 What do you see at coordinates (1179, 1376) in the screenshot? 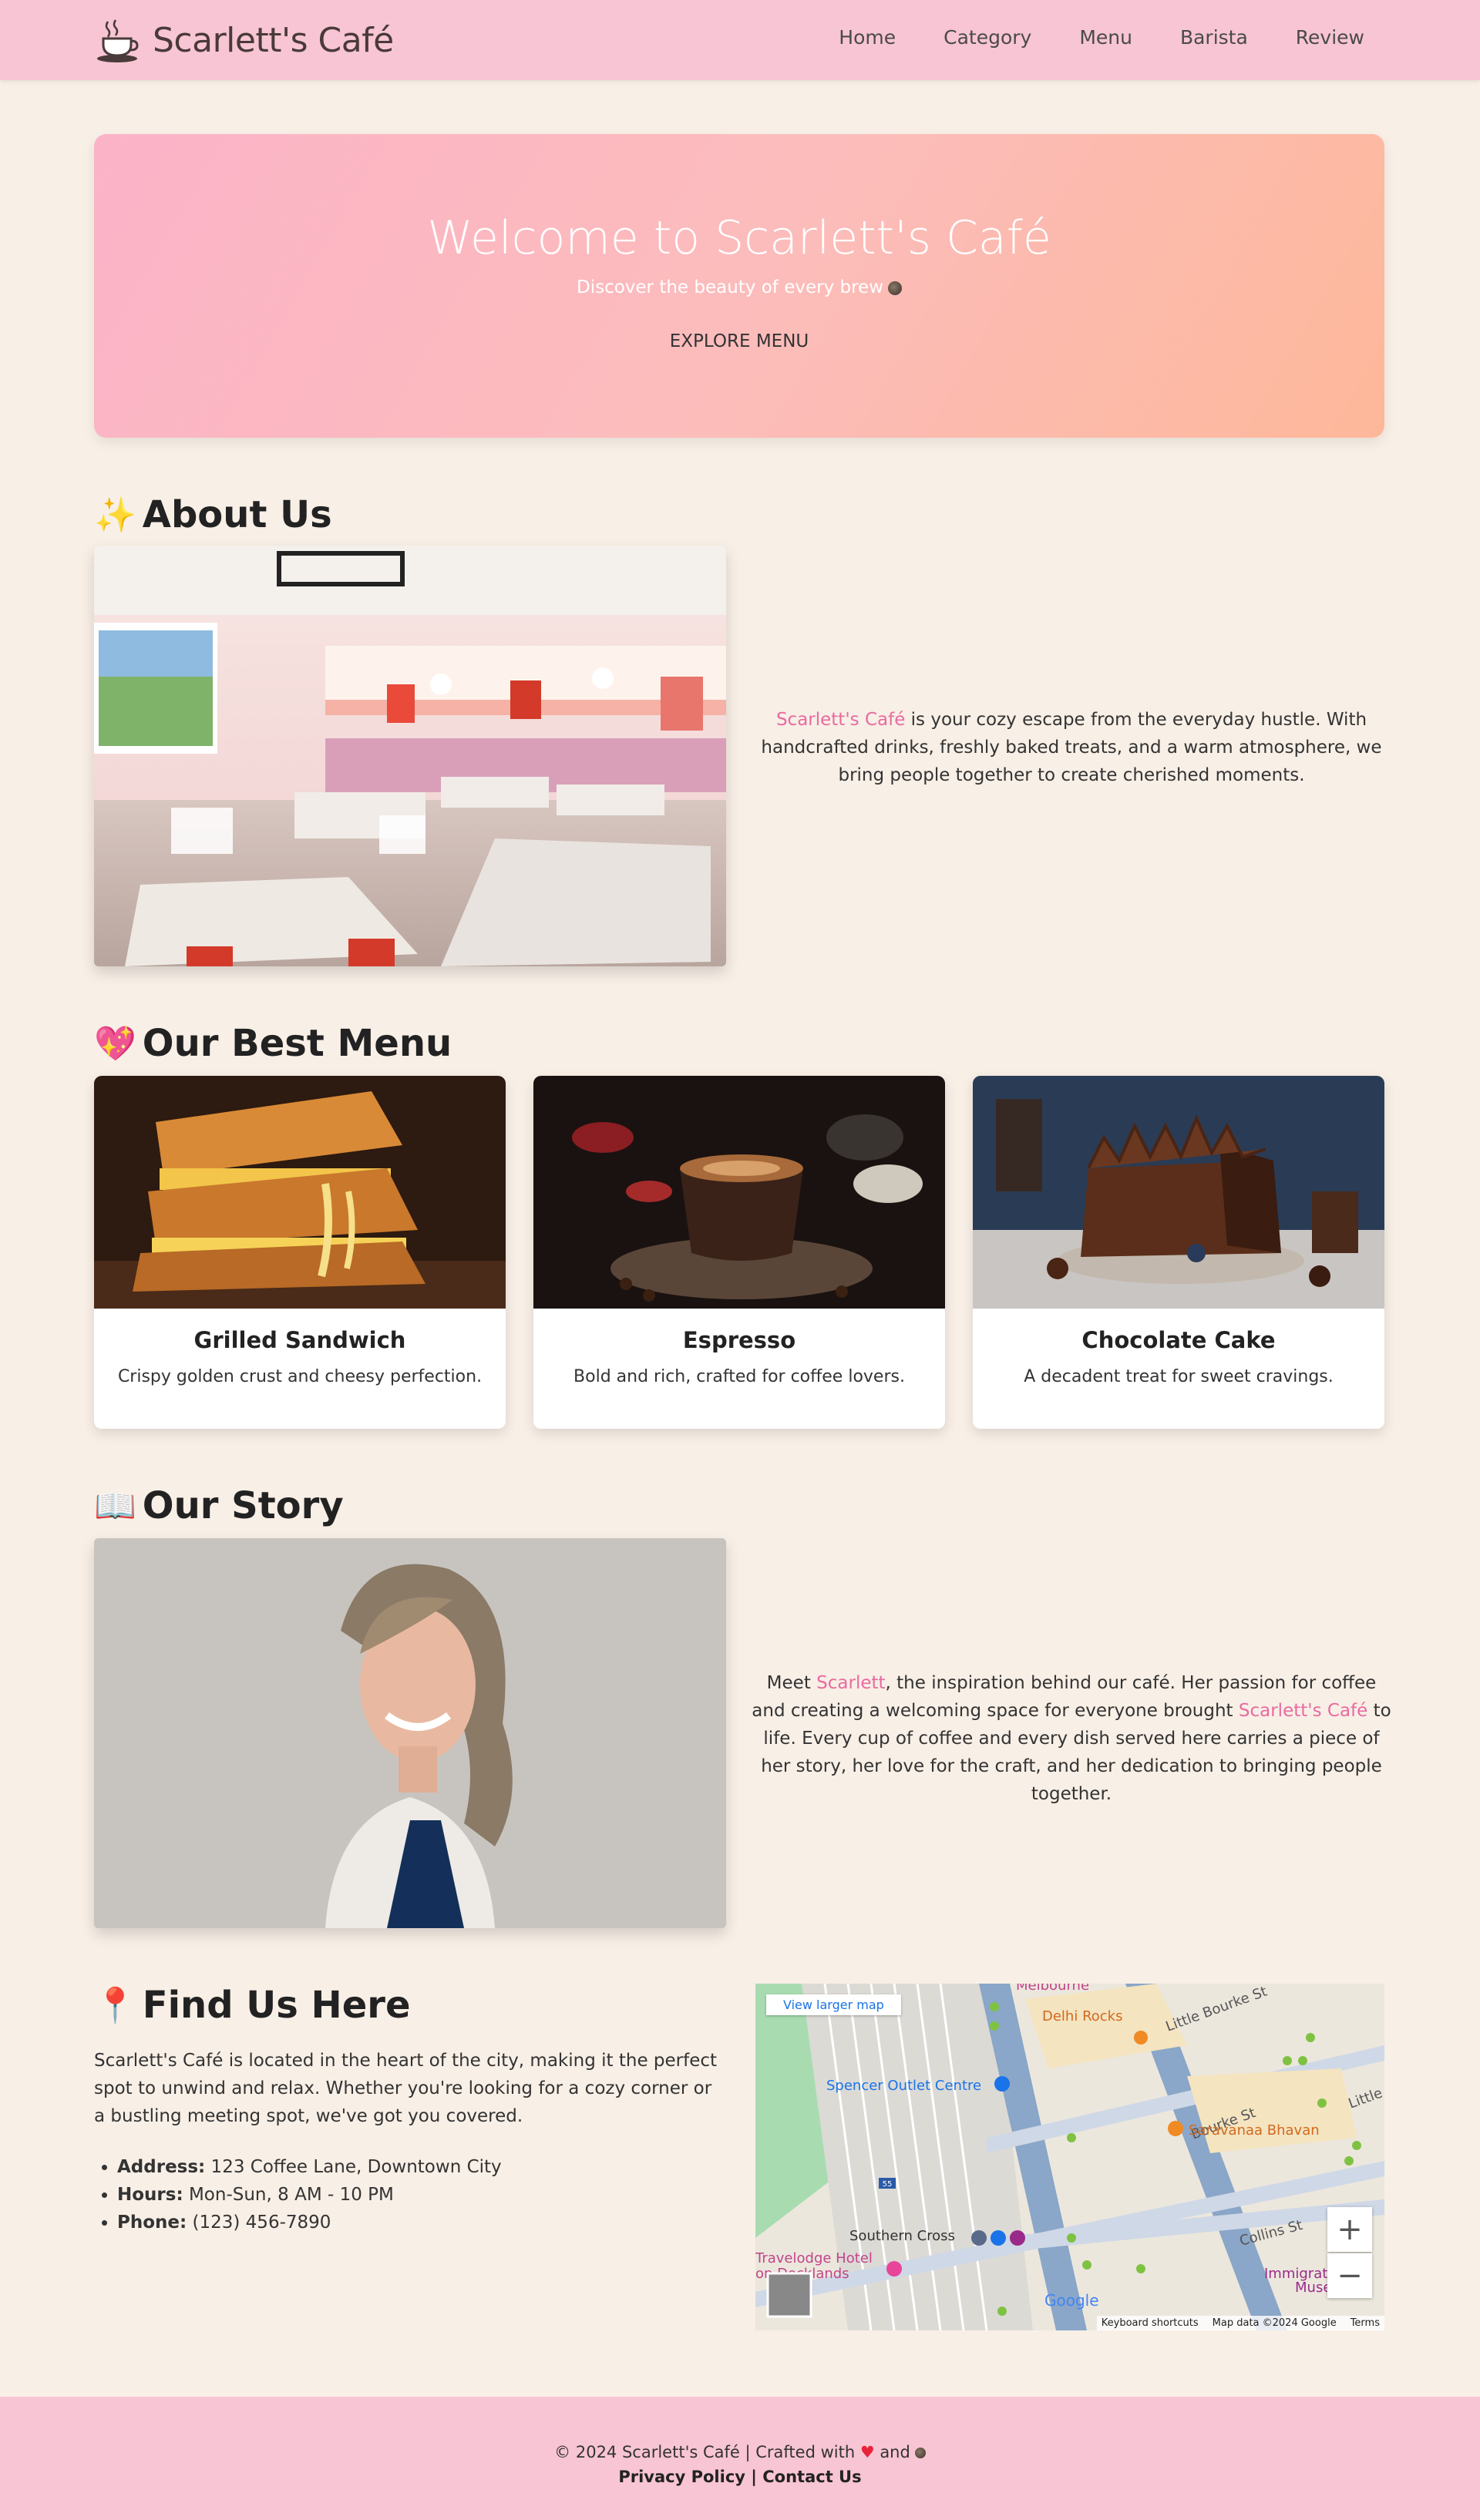
I see `menu-item-desc: A decadent treat for sweet cravings.` at bounding box center [1179, 1376].